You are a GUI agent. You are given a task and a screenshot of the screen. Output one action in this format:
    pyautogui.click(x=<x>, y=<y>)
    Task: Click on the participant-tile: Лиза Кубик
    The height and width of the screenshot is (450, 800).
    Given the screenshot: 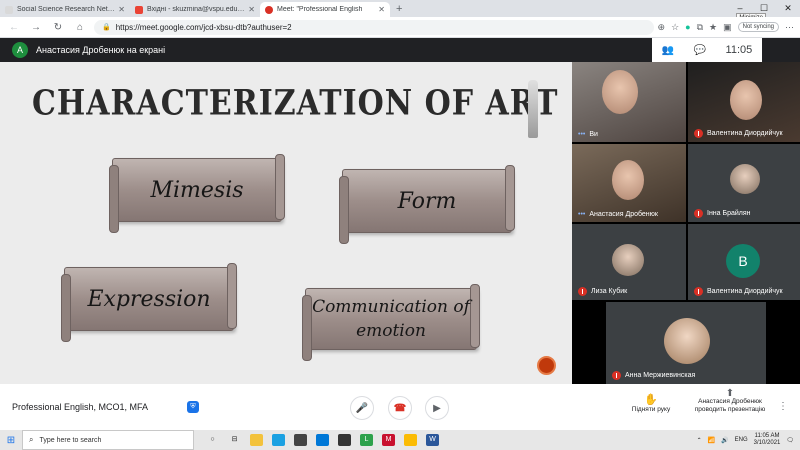 What is the action you would take?
    pyautogui.click(x=629, y=262)
    